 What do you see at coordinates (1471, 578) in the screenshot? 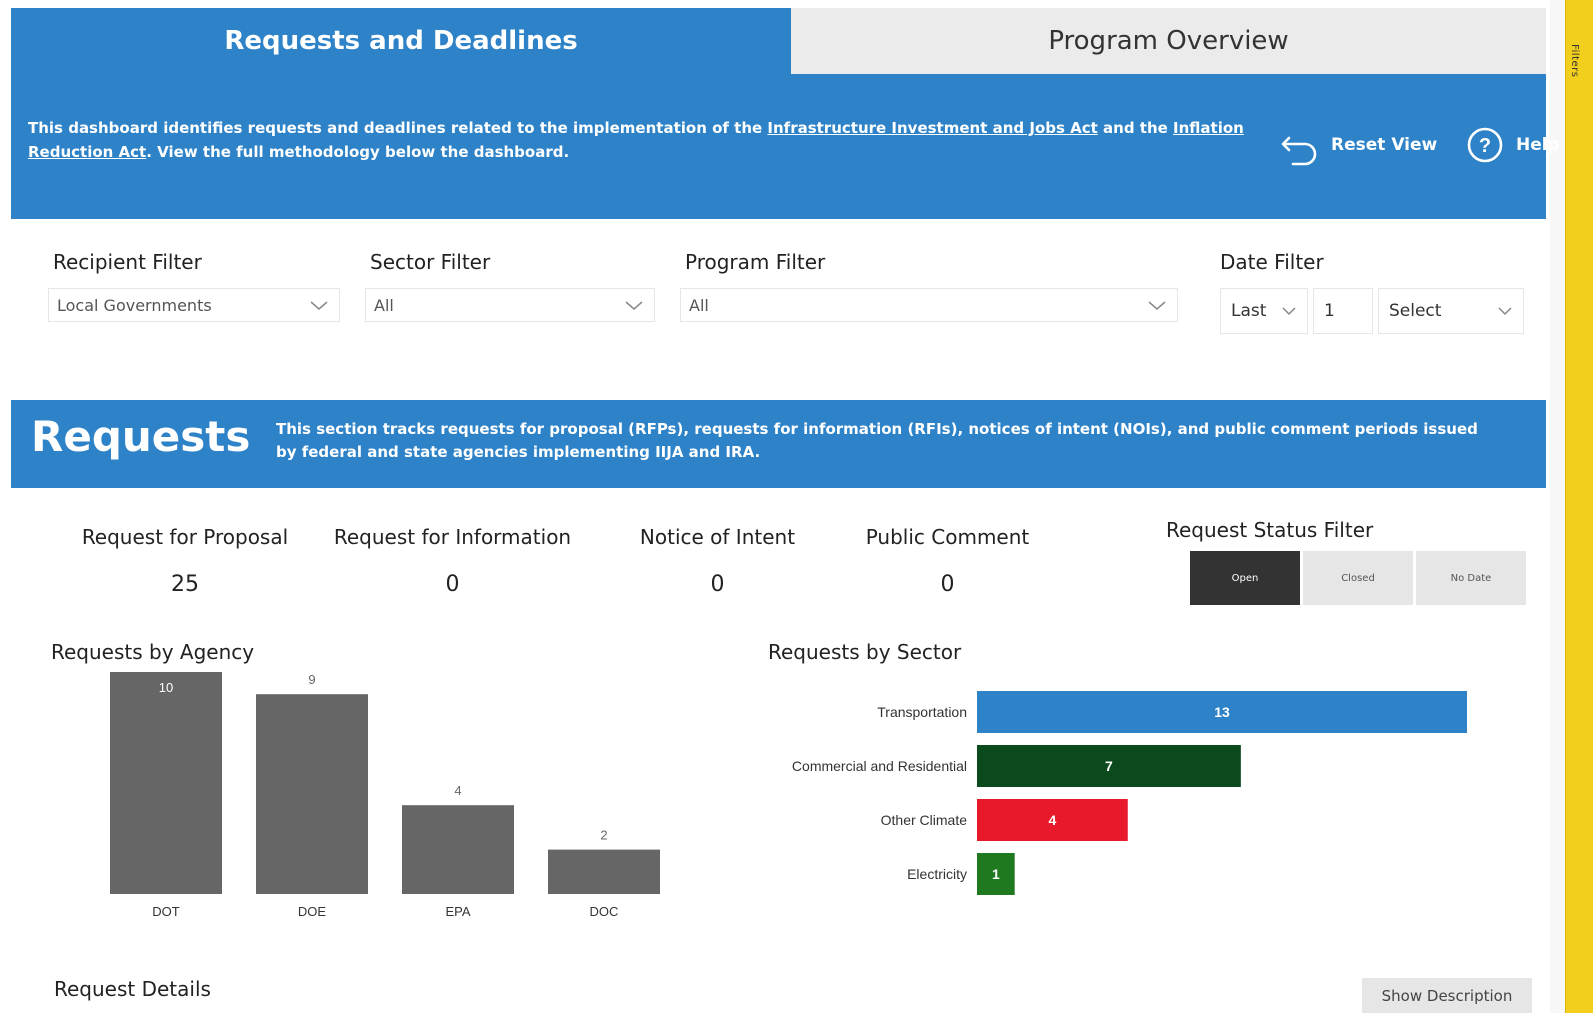
I see `status-no-date-button: No Date` at bounding box center [1471, 578].